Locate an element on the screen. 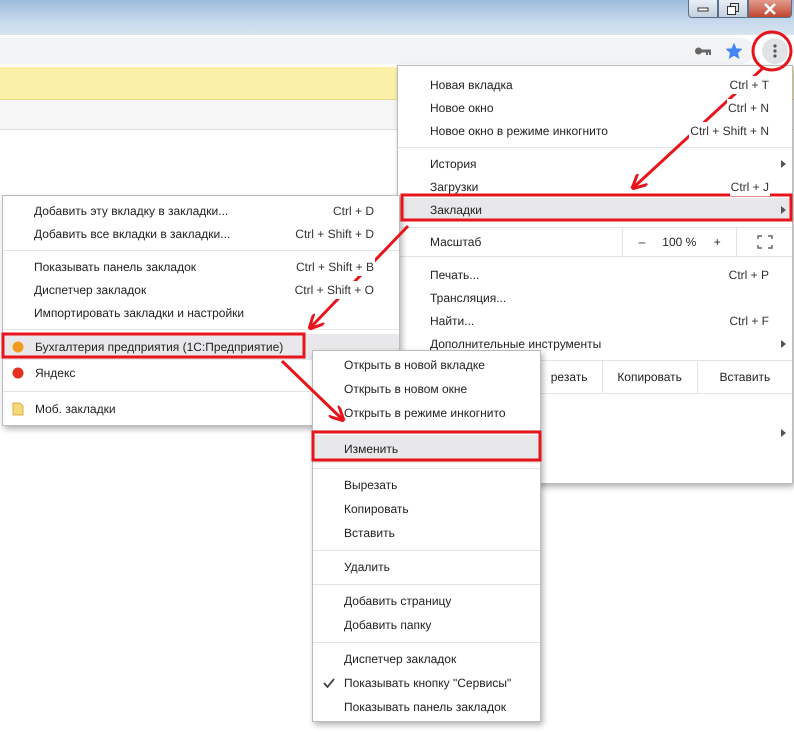 This screenshot has height=732, width=794. menu-item: Диспетчер закладок Ctrl + Shift + O is located at coordinates (201, 289).